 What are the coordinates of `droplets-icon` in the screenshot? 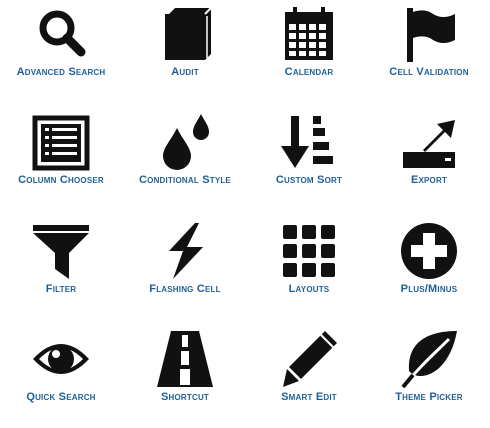 It's located at (185, 142).